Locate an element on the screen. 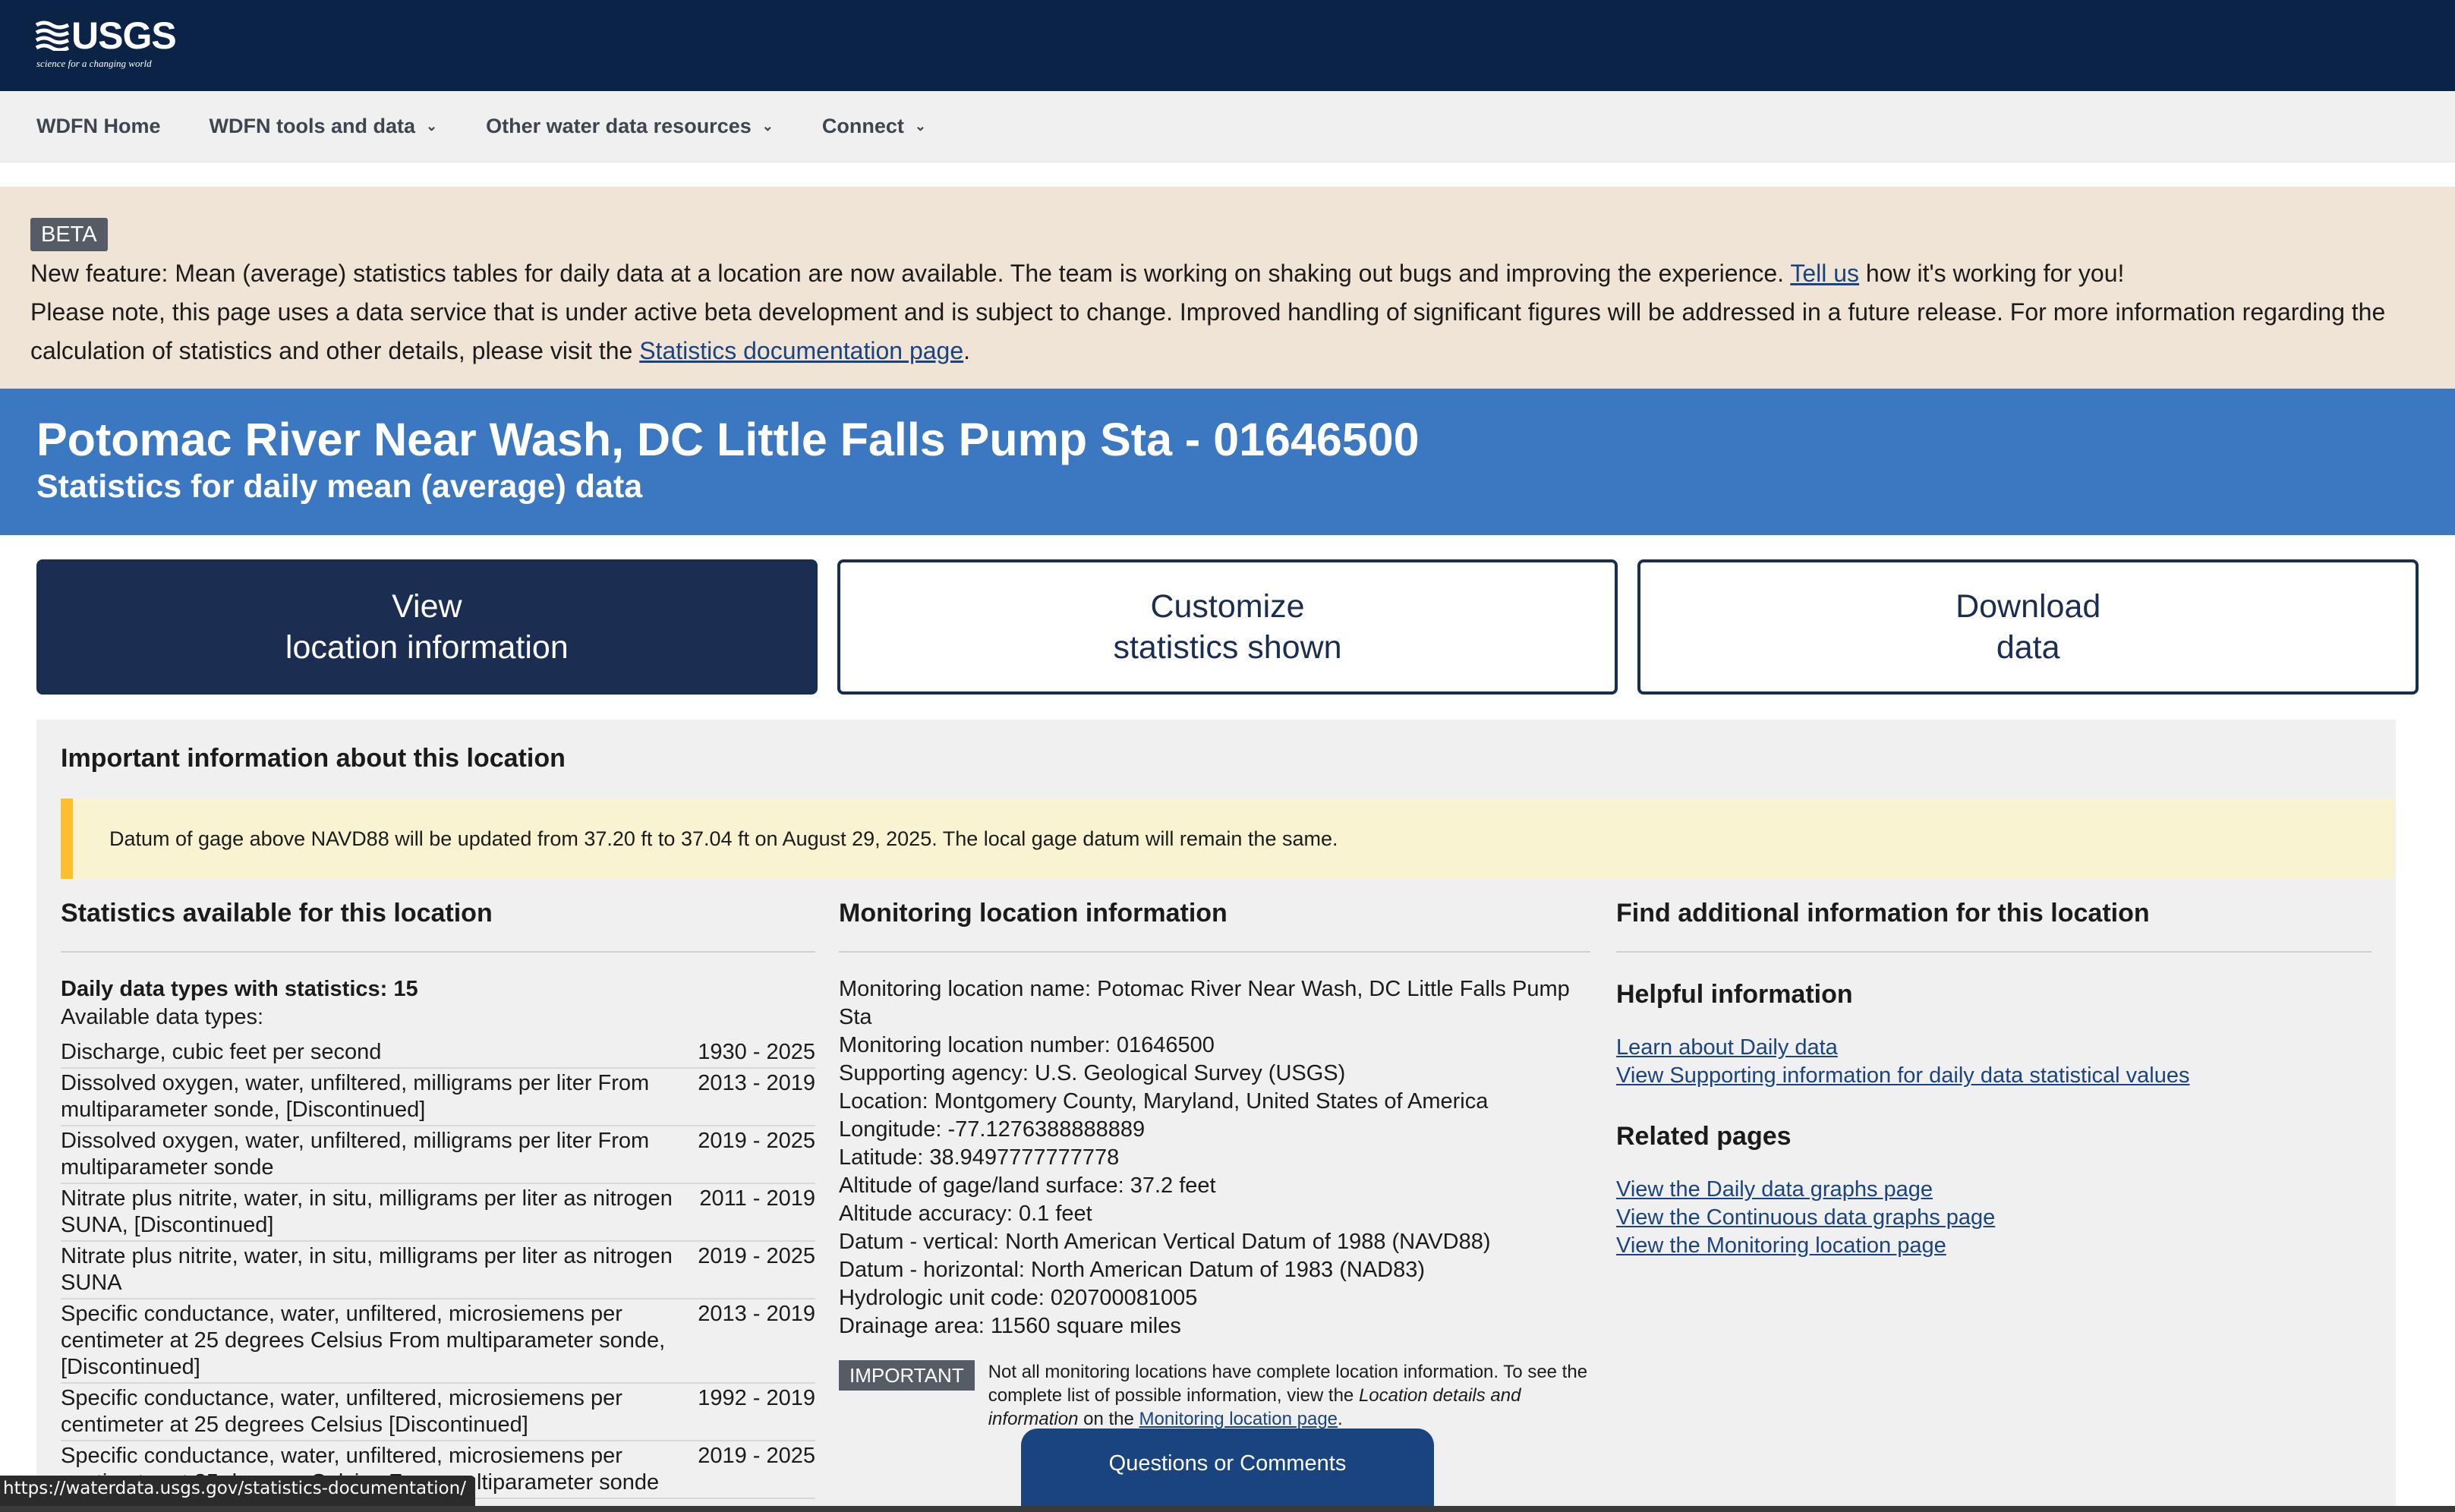  site-header: USGS science for a changing world is located at coordinates (1227, 45).